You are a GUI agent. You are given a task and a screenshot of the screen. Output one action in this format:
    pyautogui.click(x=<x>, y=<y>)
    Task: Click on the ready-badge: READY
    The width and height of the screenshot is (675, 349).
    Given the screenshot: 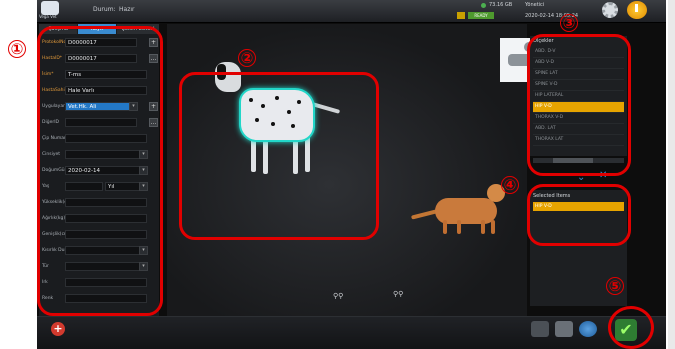 What is the action you would take?
    pyautogui.click(x=481, y=15)
    